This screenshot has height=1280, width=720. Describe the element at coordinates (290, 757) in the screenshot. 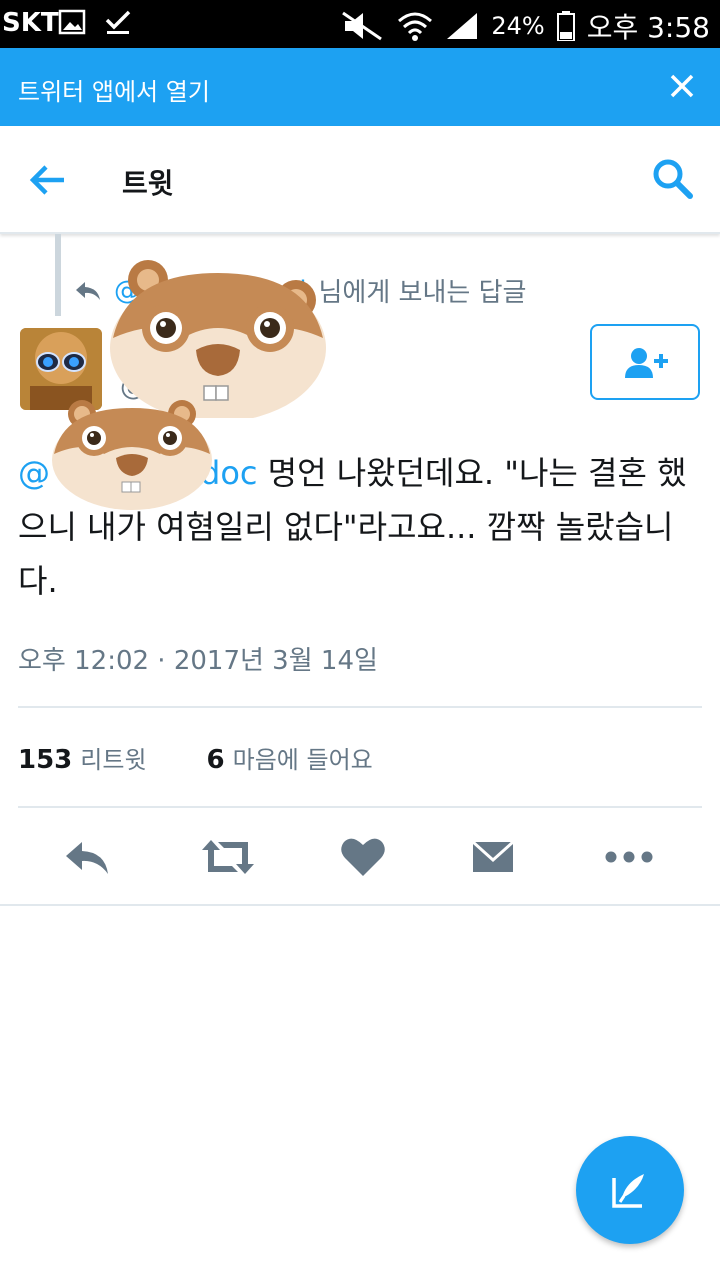

I see `likes-stat: 6 마음에 들어요` at that location.